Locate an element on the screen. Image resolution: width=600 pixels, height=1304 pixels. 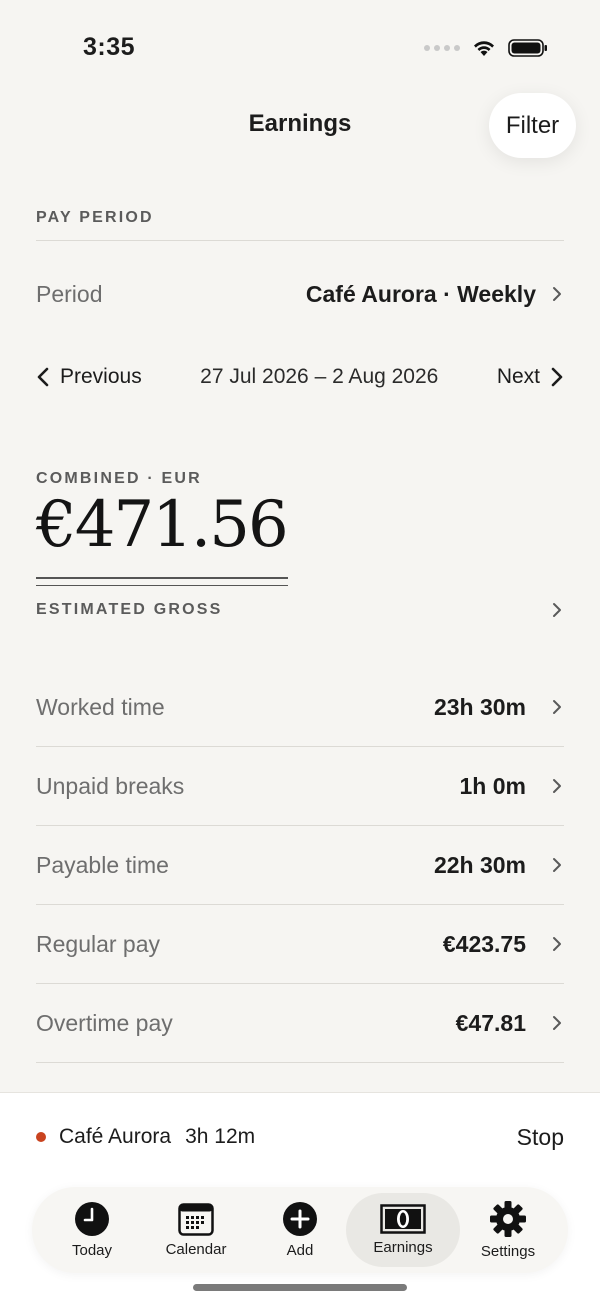
tab-label: Earnings is located at coordinates (403, 1247).